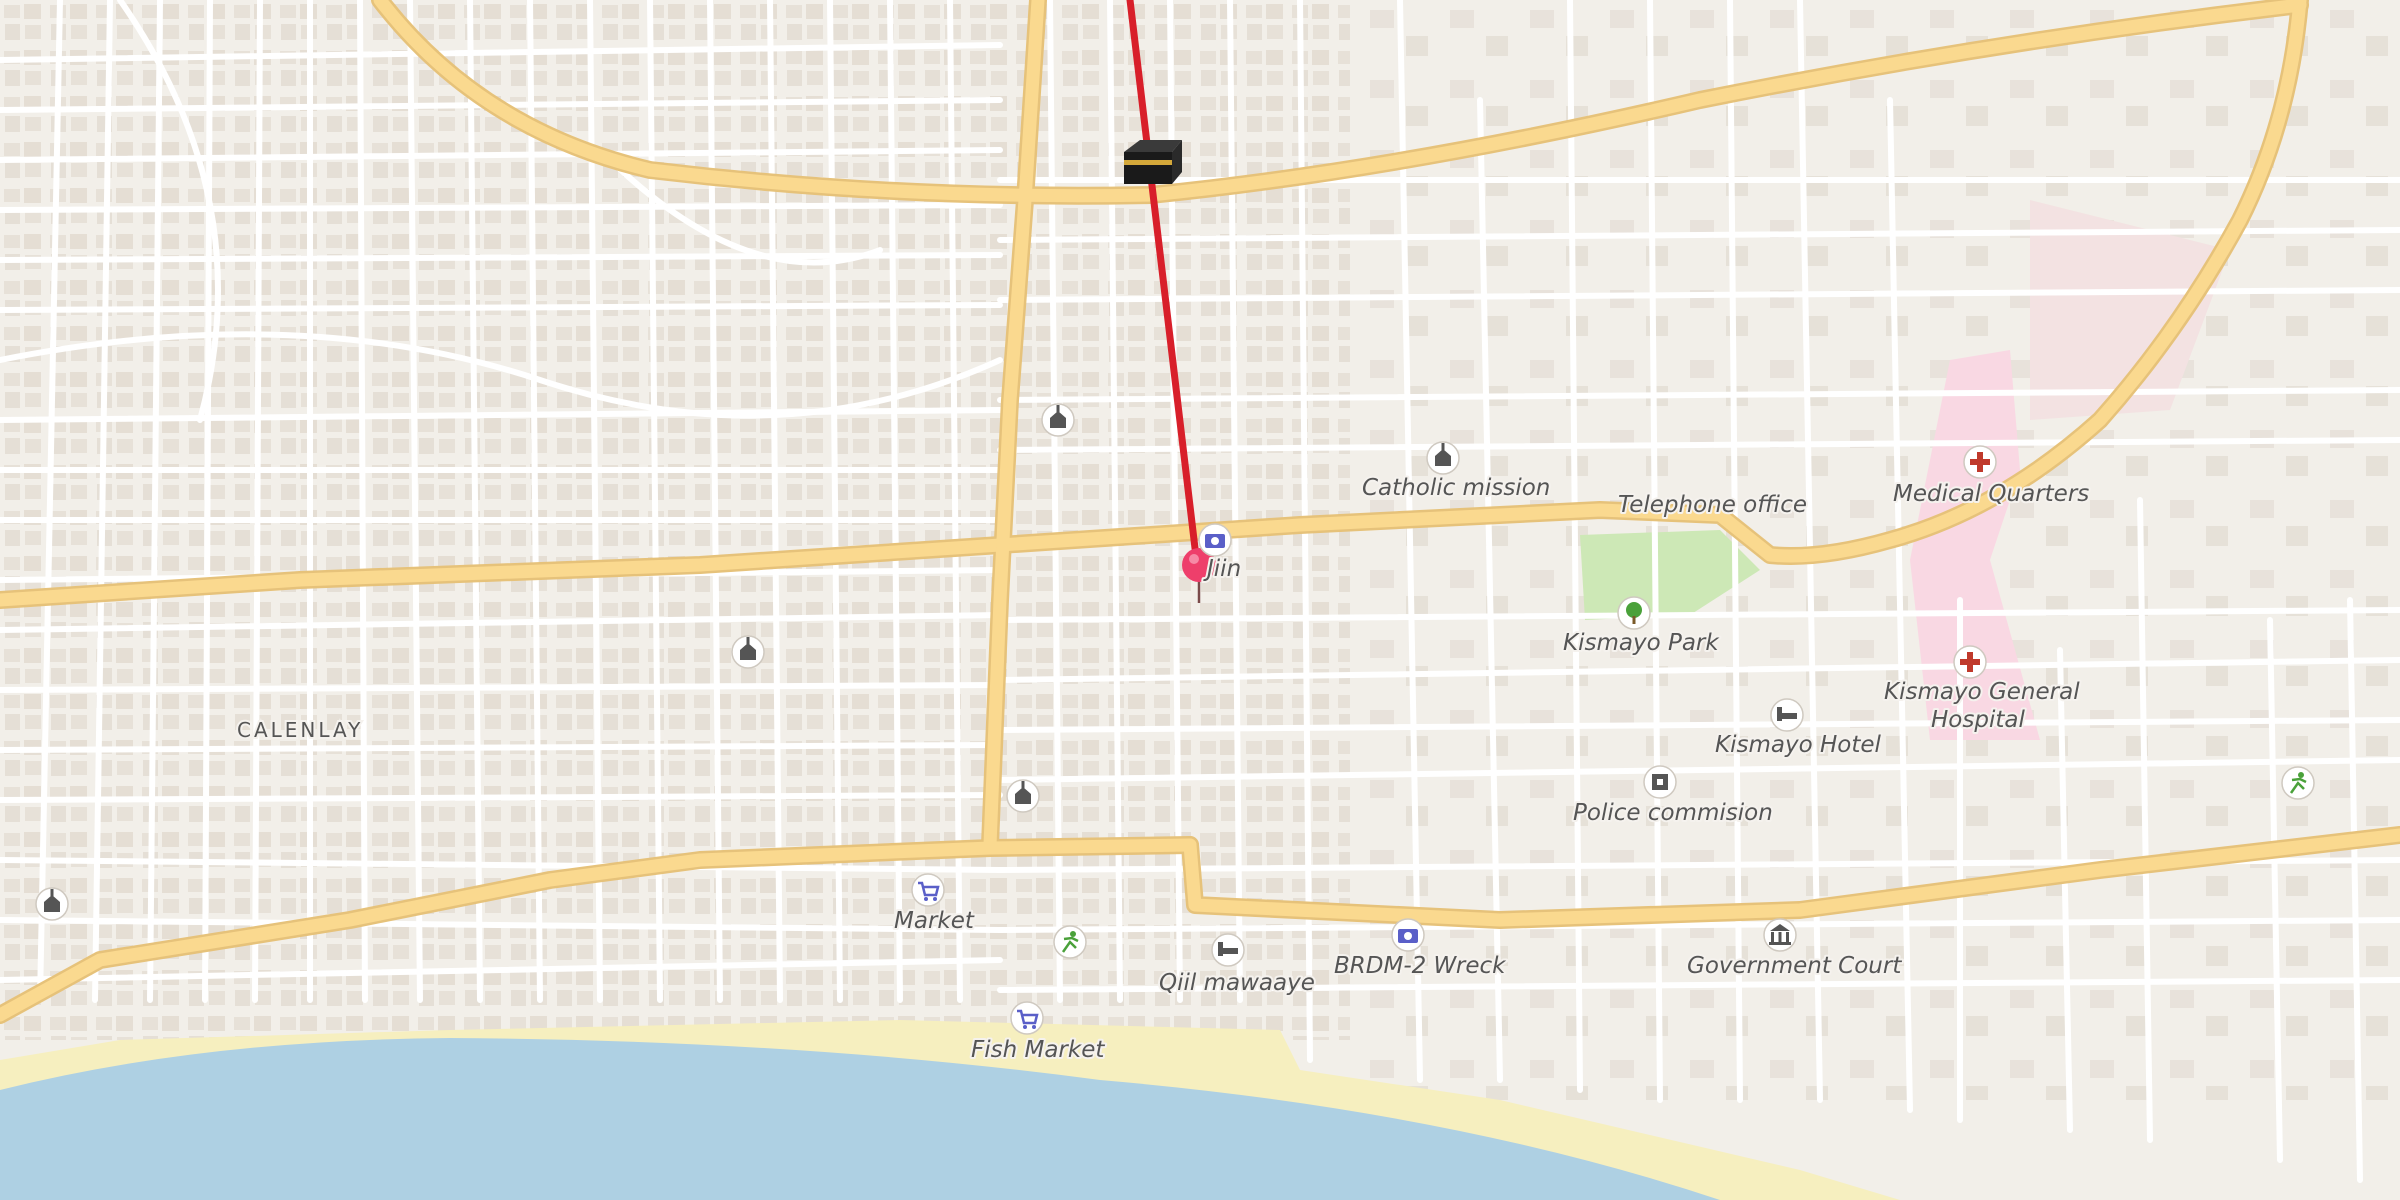  What do you see at coordinates (1420, 966) in the screenshot?
I see `poi-label-brdm-2-wreck: BRDM-2 Wreck` at bounding box center [1420, 966].